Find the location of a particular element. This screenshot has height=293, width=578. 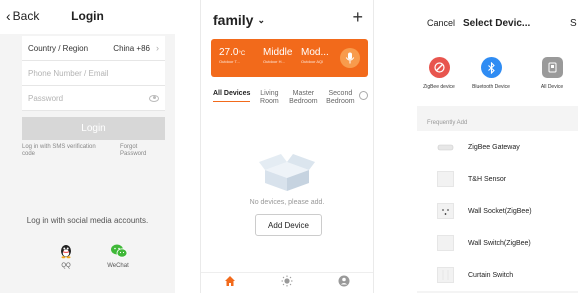

phone-email-field: Phone Number / Email is located at coordinates (93, 73).